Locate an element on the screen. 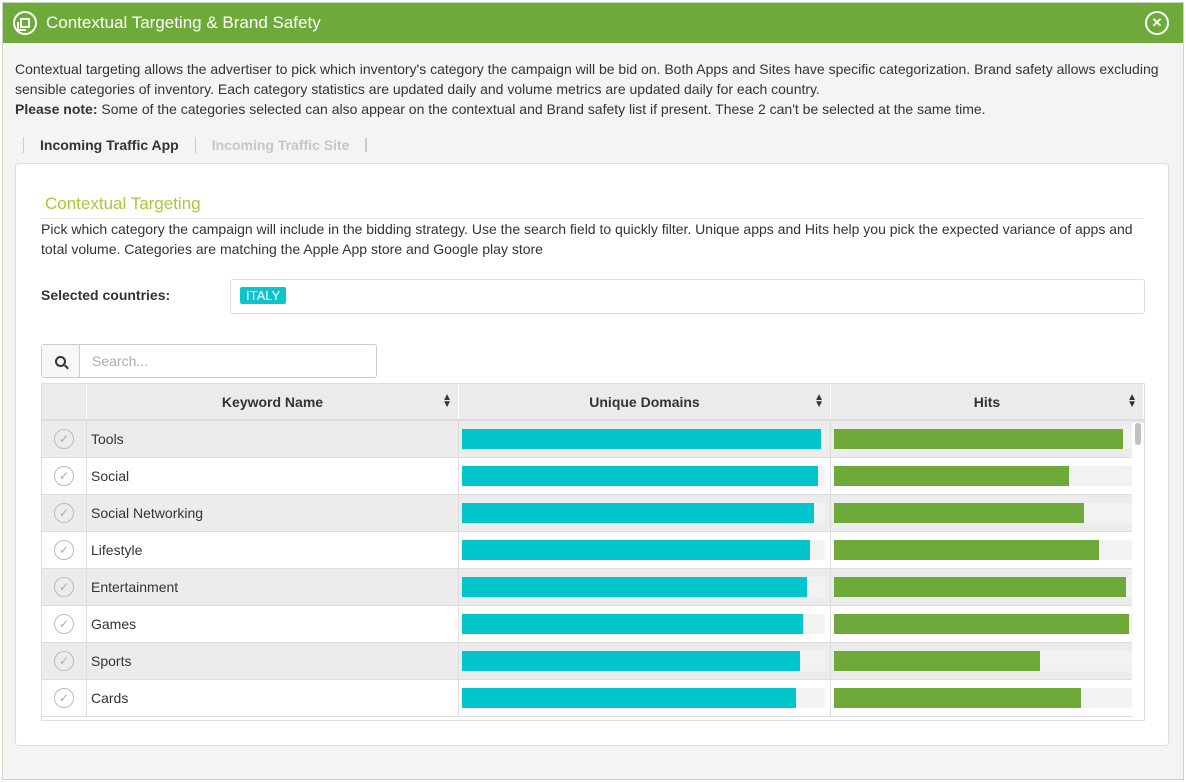 This screenshot has height=782, width=1186. keyword-name-cell: Sports is located at coordinates (273, 661).